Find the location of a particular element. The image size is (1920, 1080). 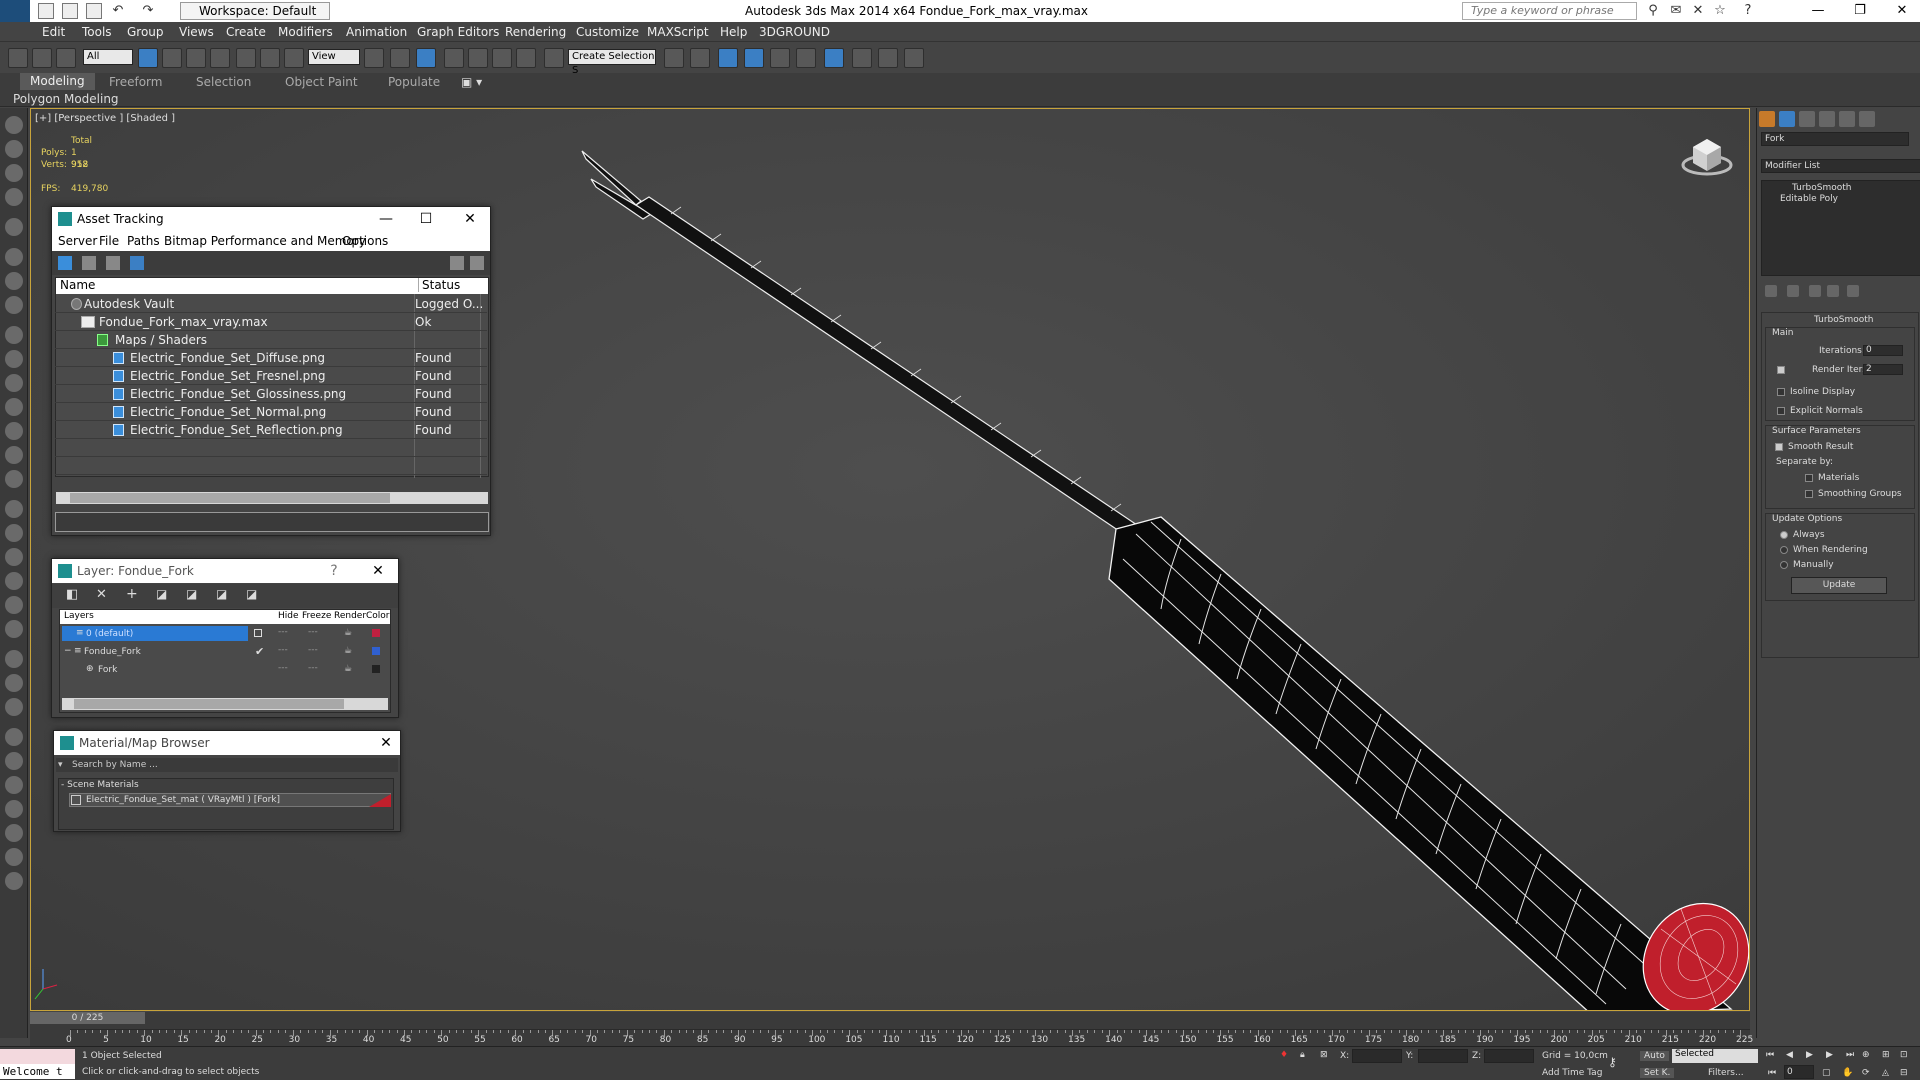

zoom-icon: ⊕ is located at coordinates (1866, 1055).